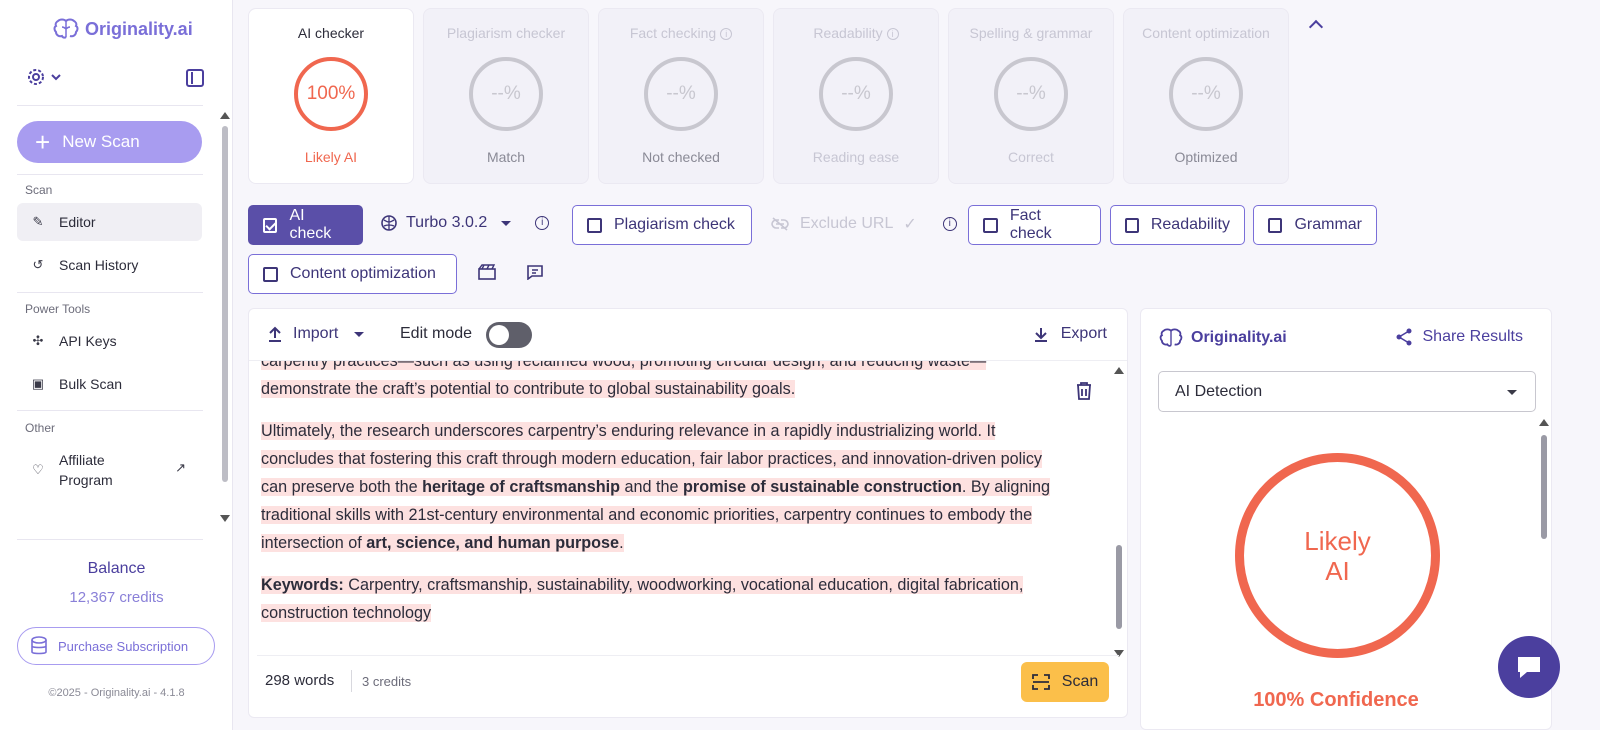 The image size is (1600, 730). Describe the element at coordinates (1512, 392) in the screenshot. I see `caret-down-icon` at that location.